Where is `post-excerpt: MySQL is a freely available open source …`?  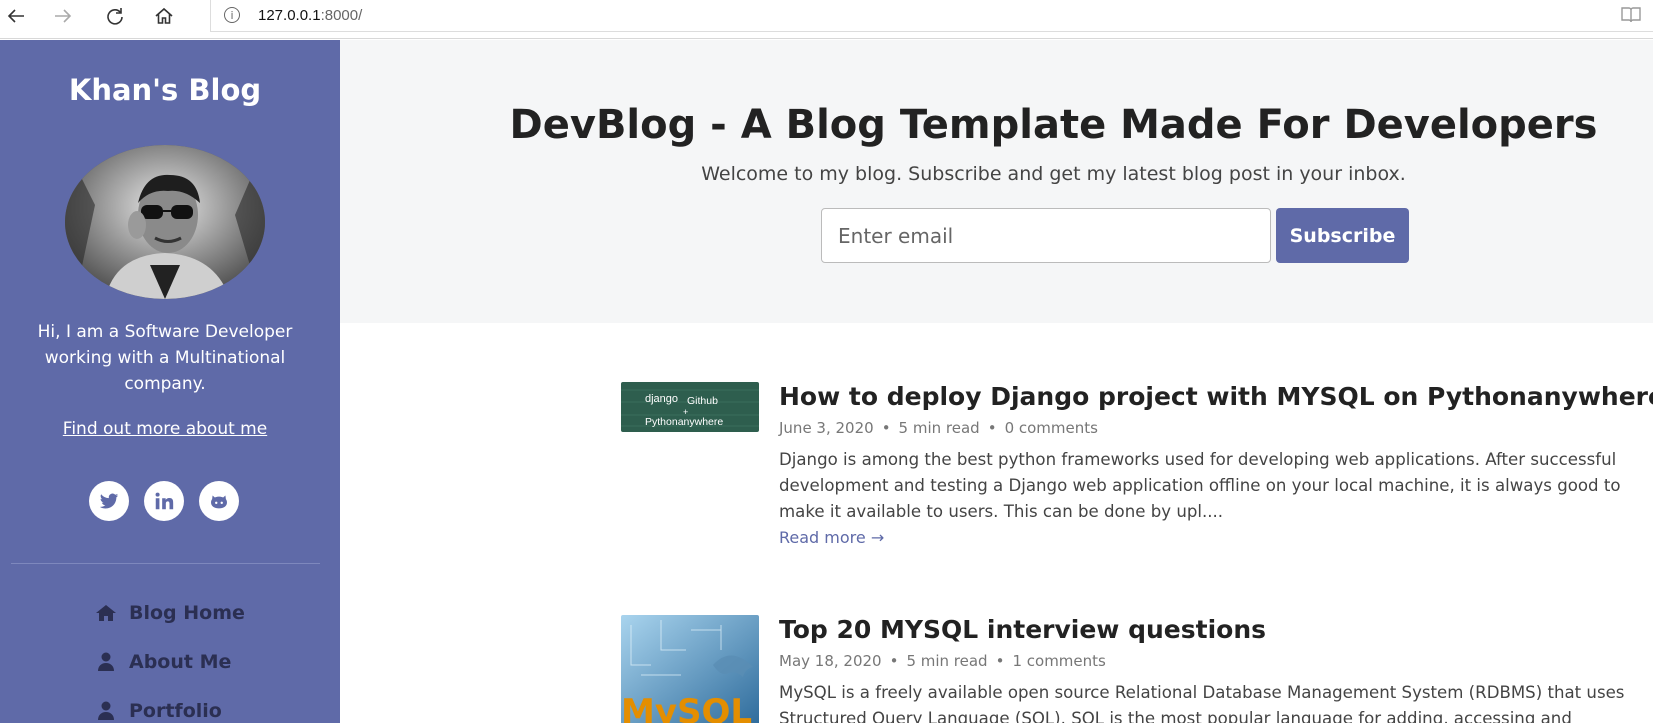 post-excerpt: MySQL is a freely available open source … is located at coordinates (1202, 703).